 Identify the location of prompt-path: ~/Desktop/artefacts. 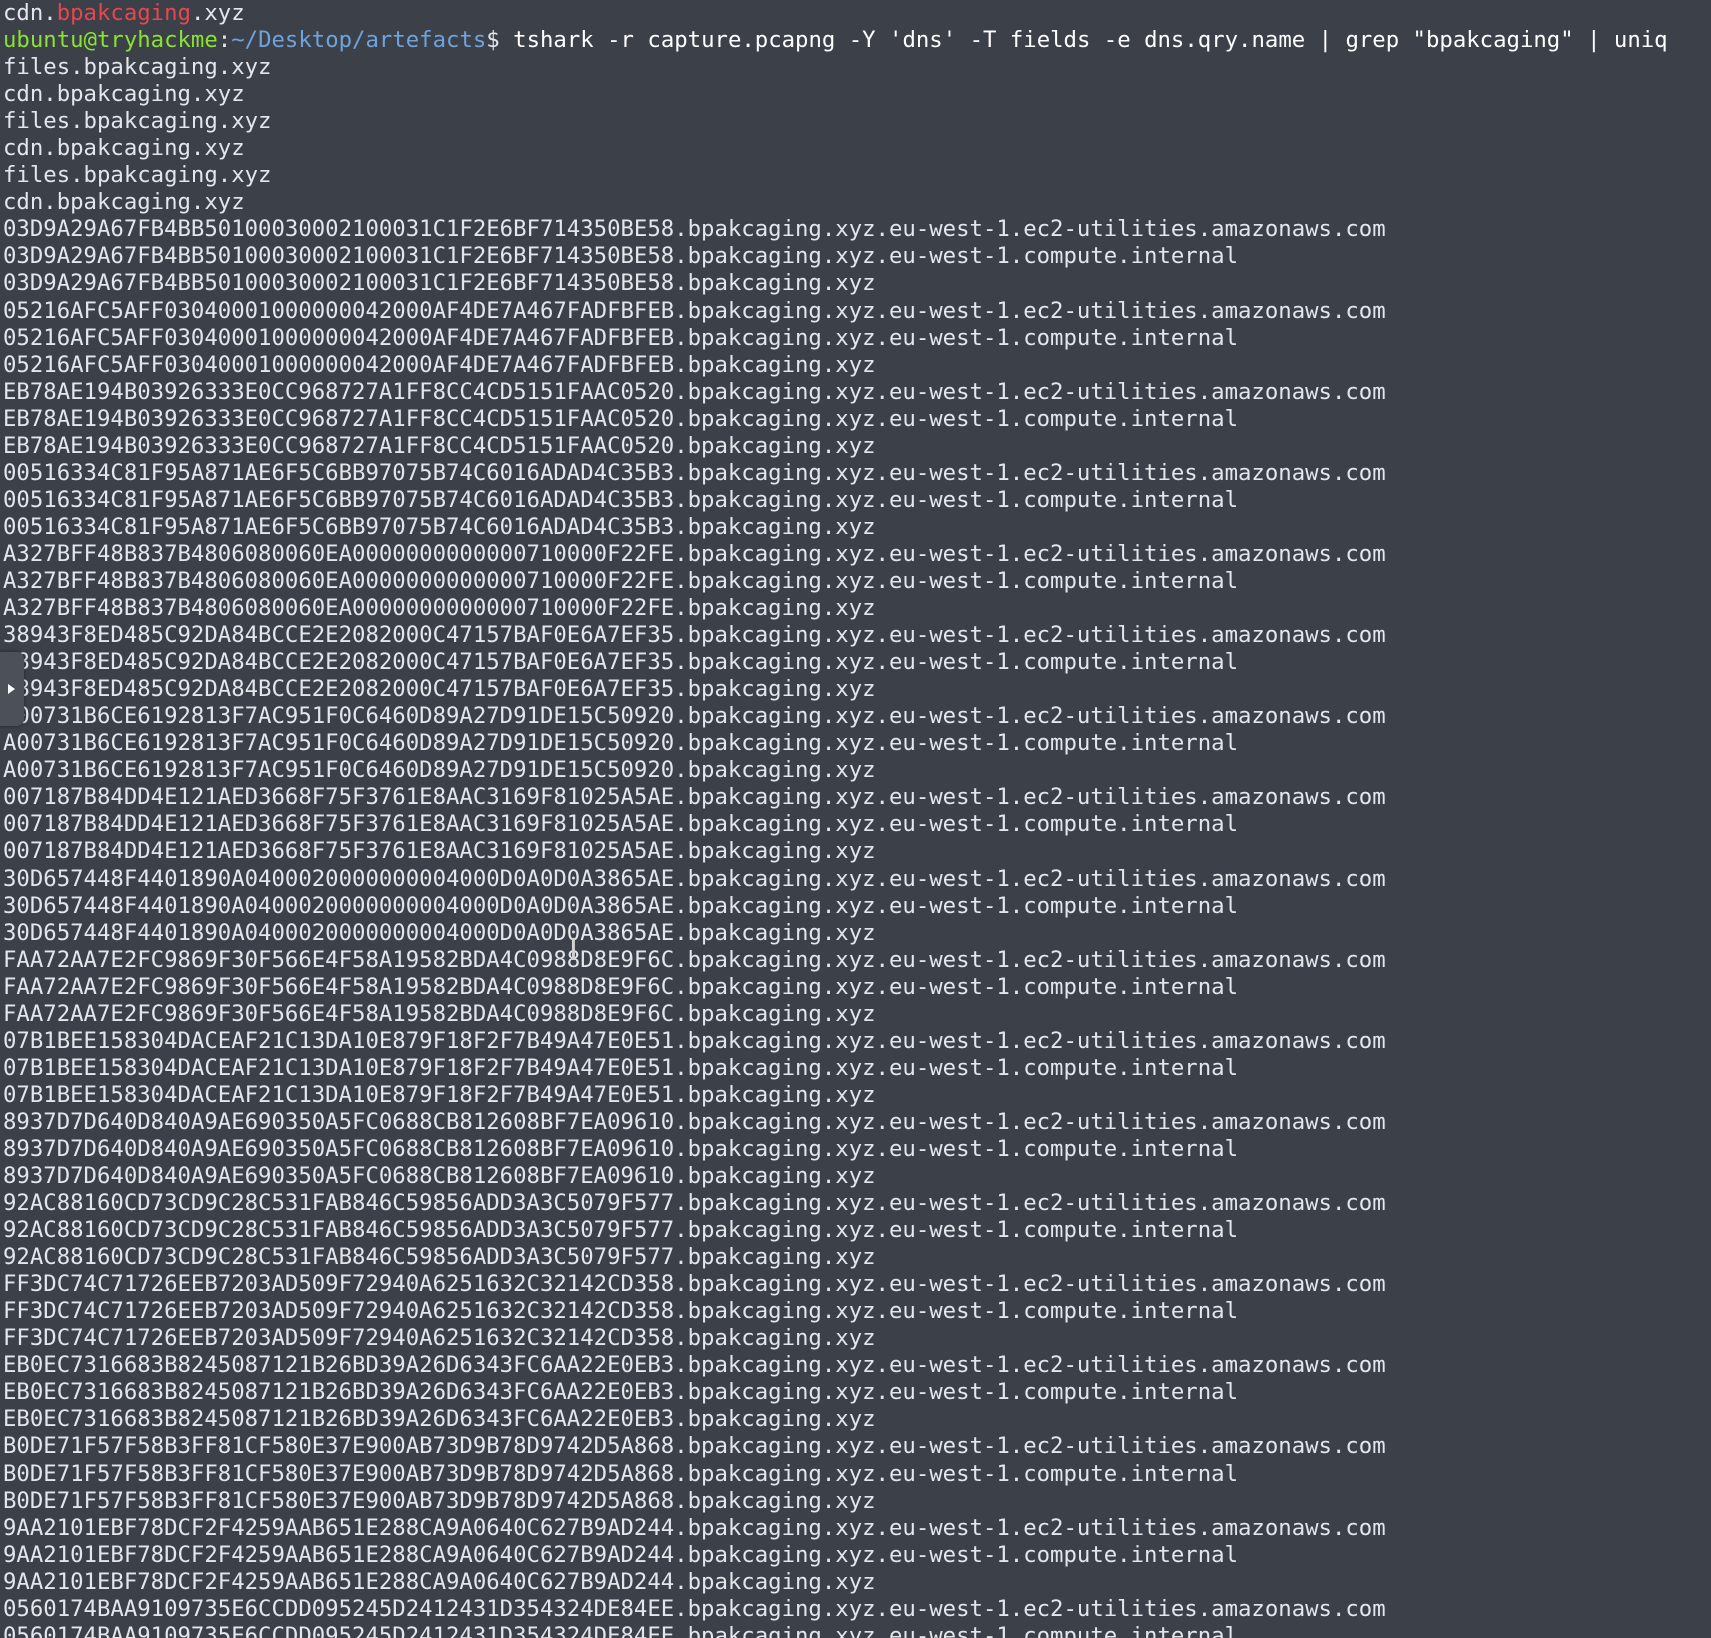
(359, 40).